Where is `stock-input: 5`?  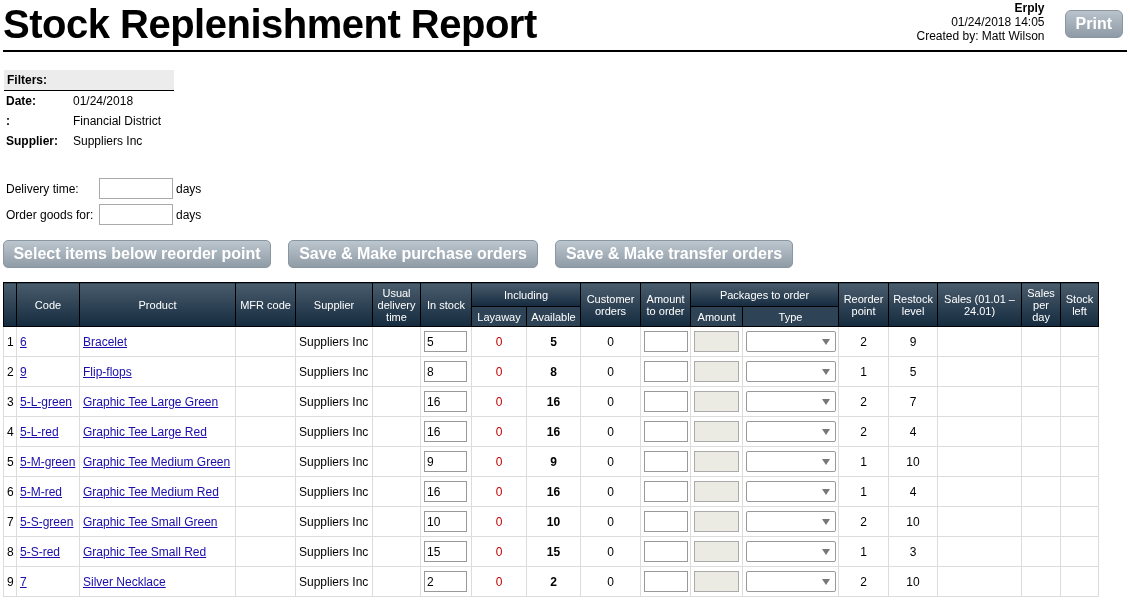
stock-input: 5 is located at coordinates (445, 341).